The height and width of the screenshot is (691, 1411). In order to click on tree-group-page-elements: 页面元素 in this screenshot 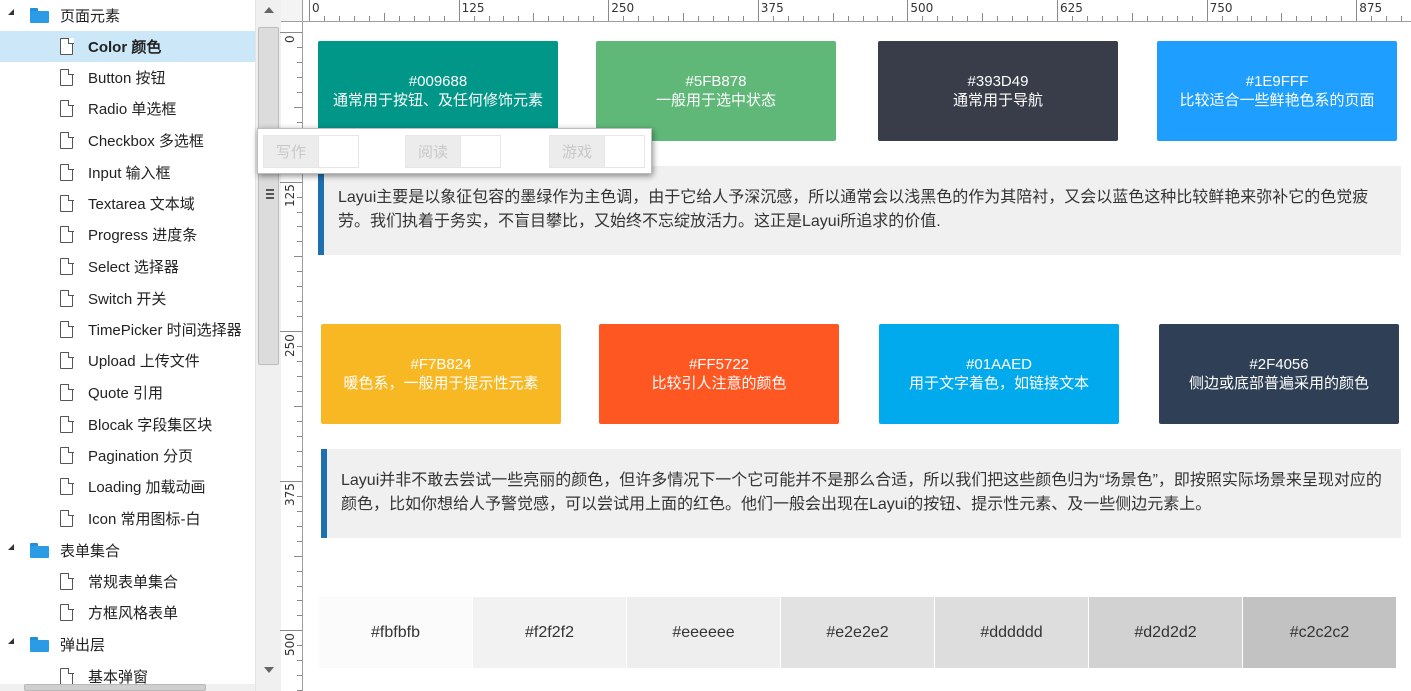, I will do `click(127, 15)`.